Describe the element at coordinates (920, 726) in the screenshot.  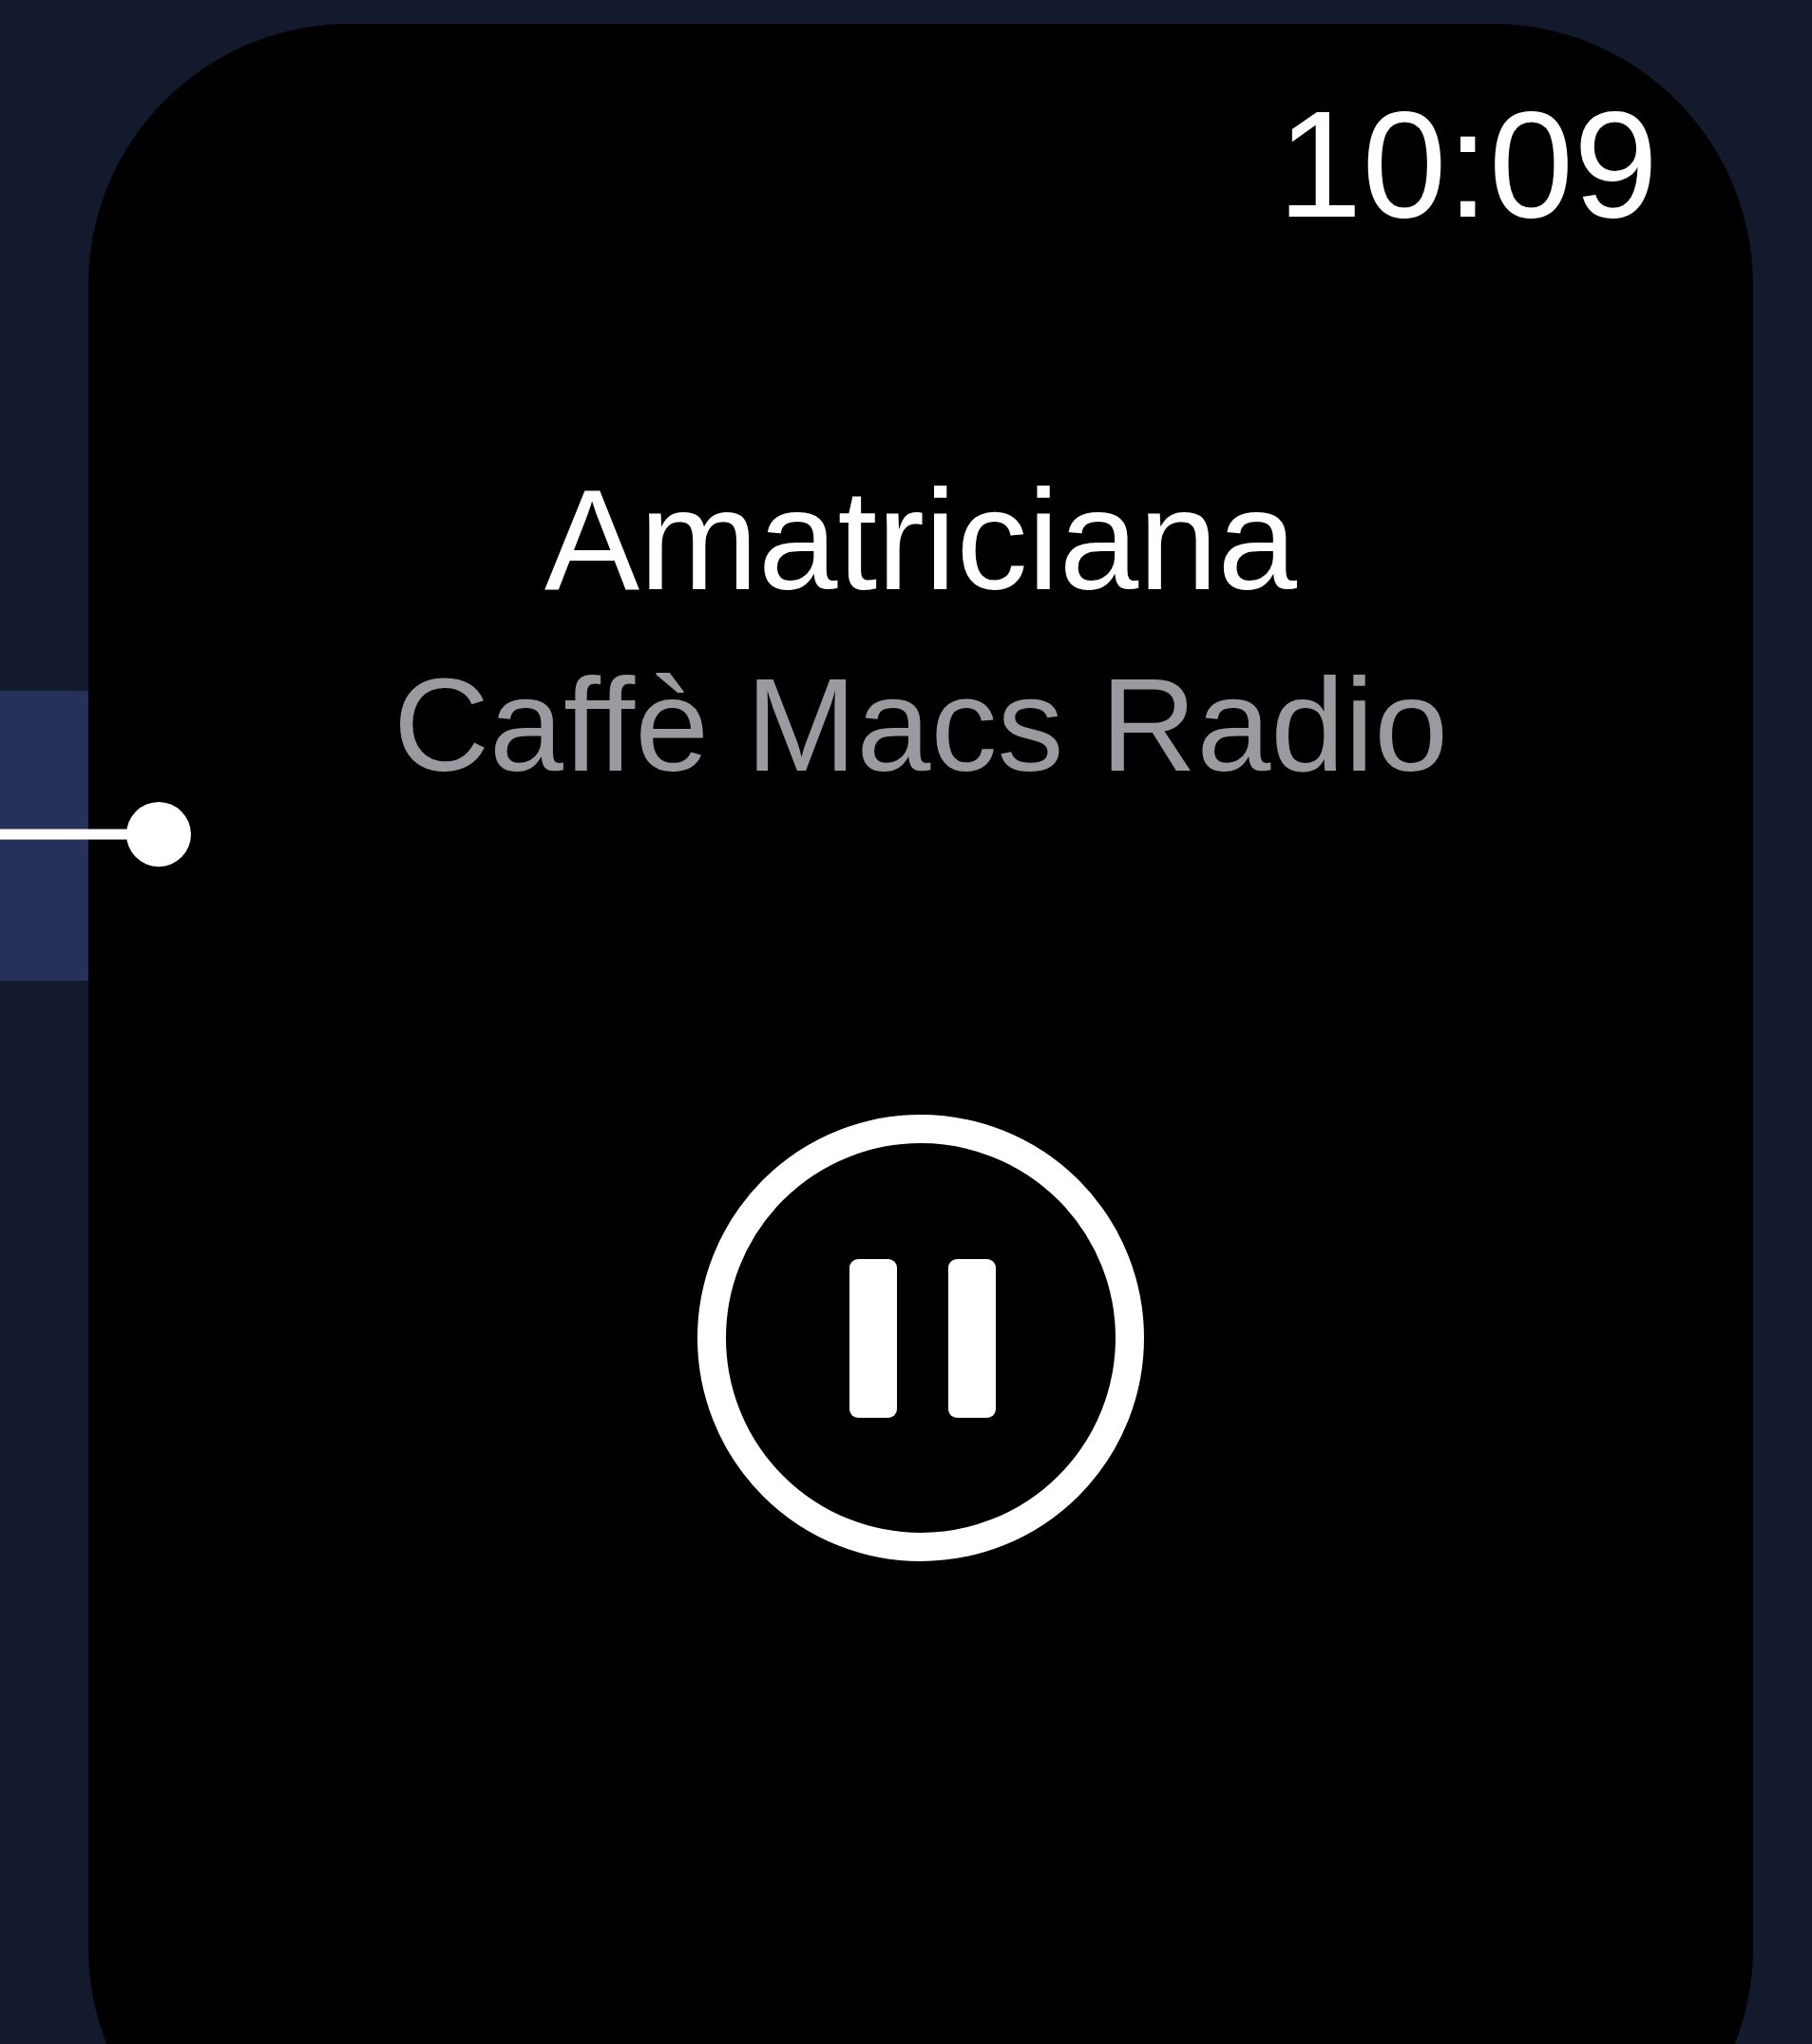
I see `station-name: Caffè Macs Radio` at that location.